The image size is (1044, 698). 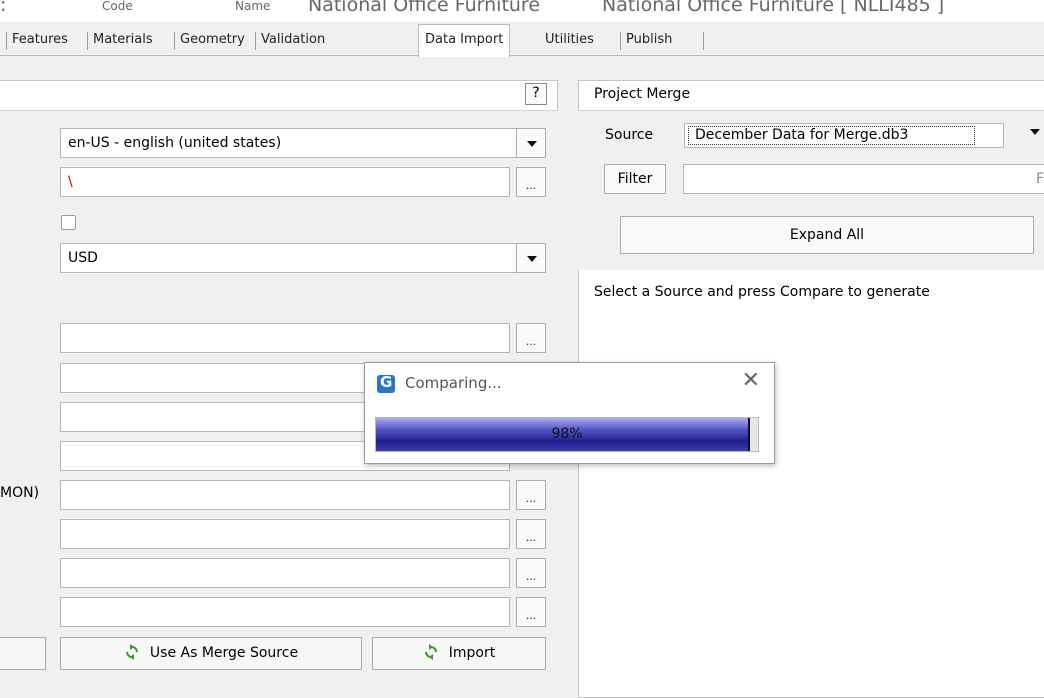 I want to click on project-merge-title: Project Merge, so click(x=642, y=94).